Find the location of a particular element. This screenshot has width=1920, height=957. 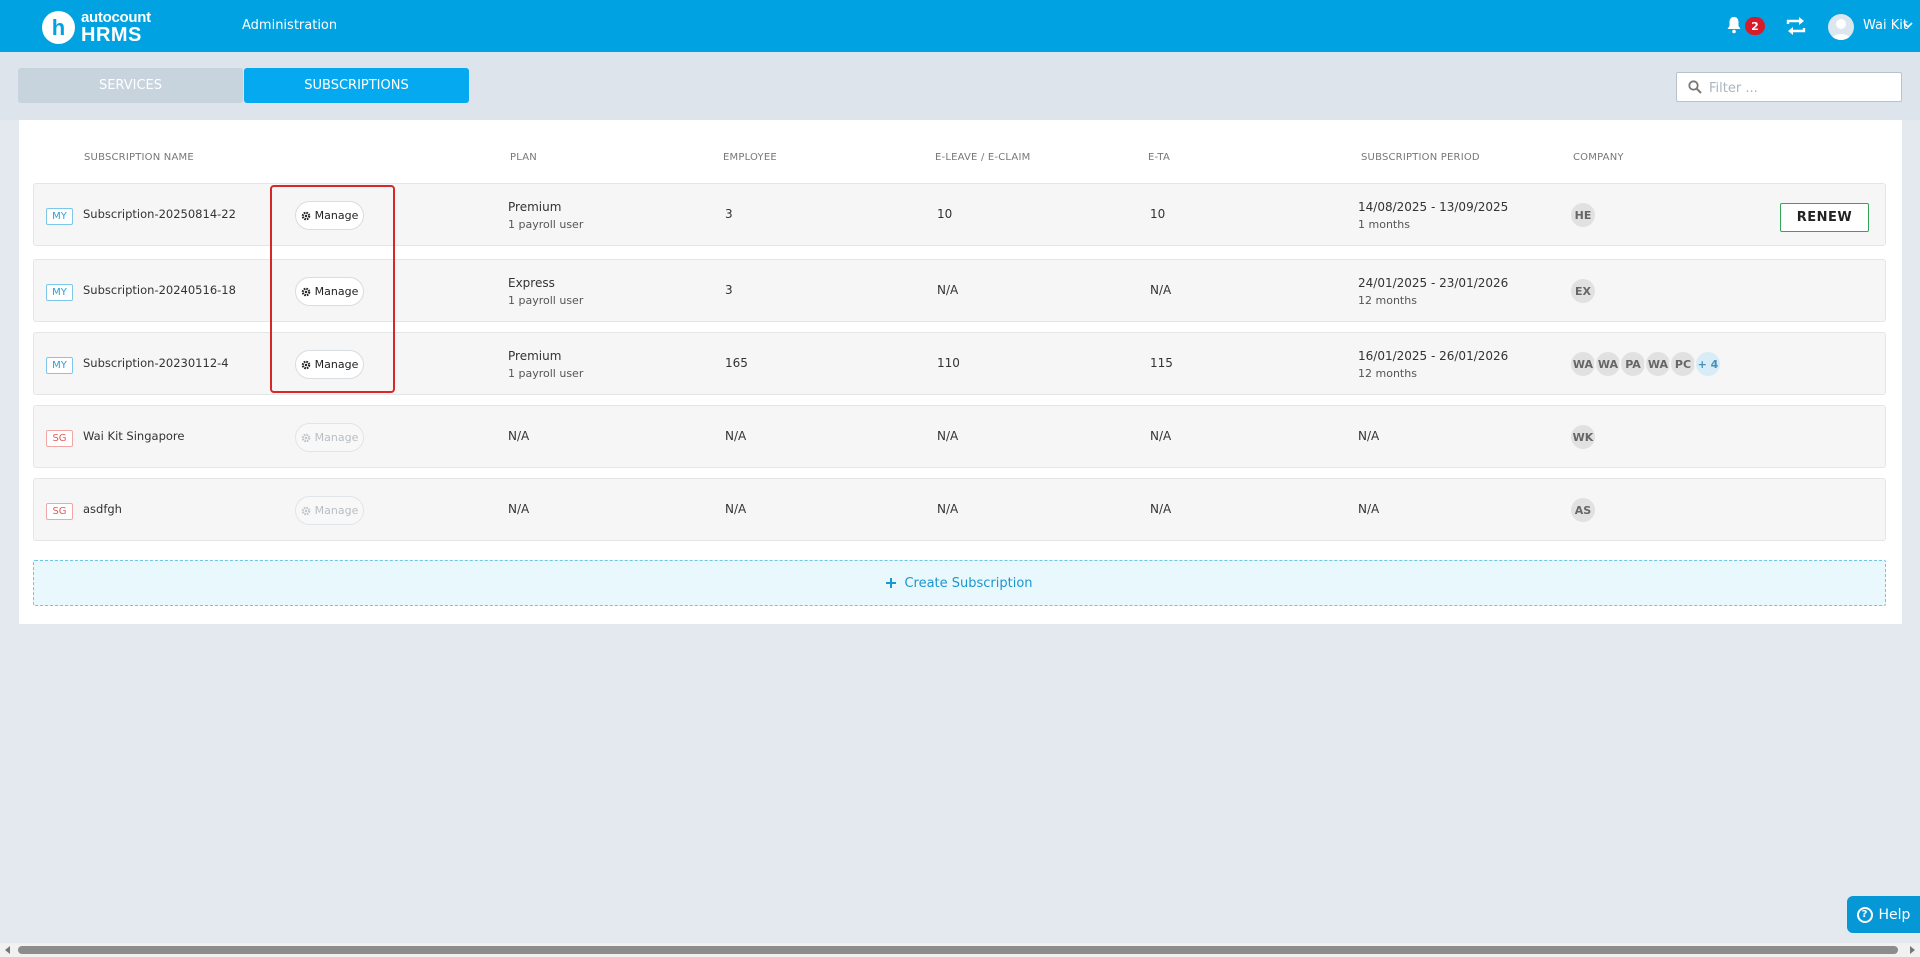

company-avatar: EX is located at coordinates (1583, 291).